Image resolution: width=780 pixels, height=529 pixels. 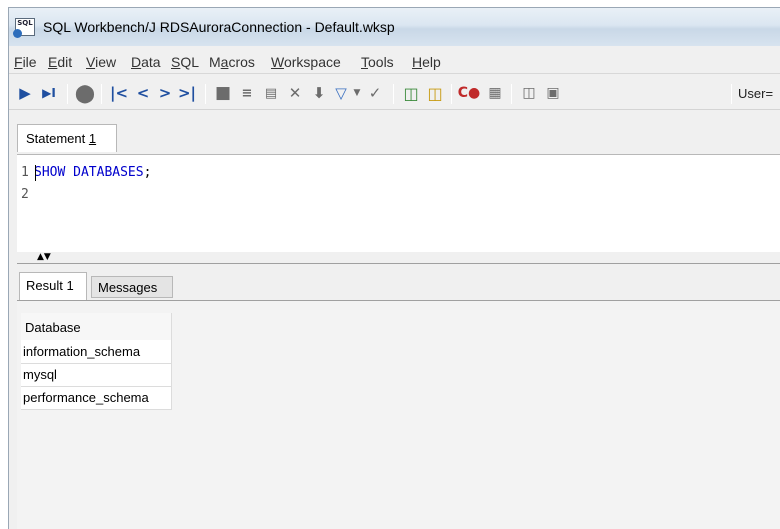 What do you see at coordinates (426, 62) in the screenshot?
I see `menu-help: Help` at bounding box center [426, 62].